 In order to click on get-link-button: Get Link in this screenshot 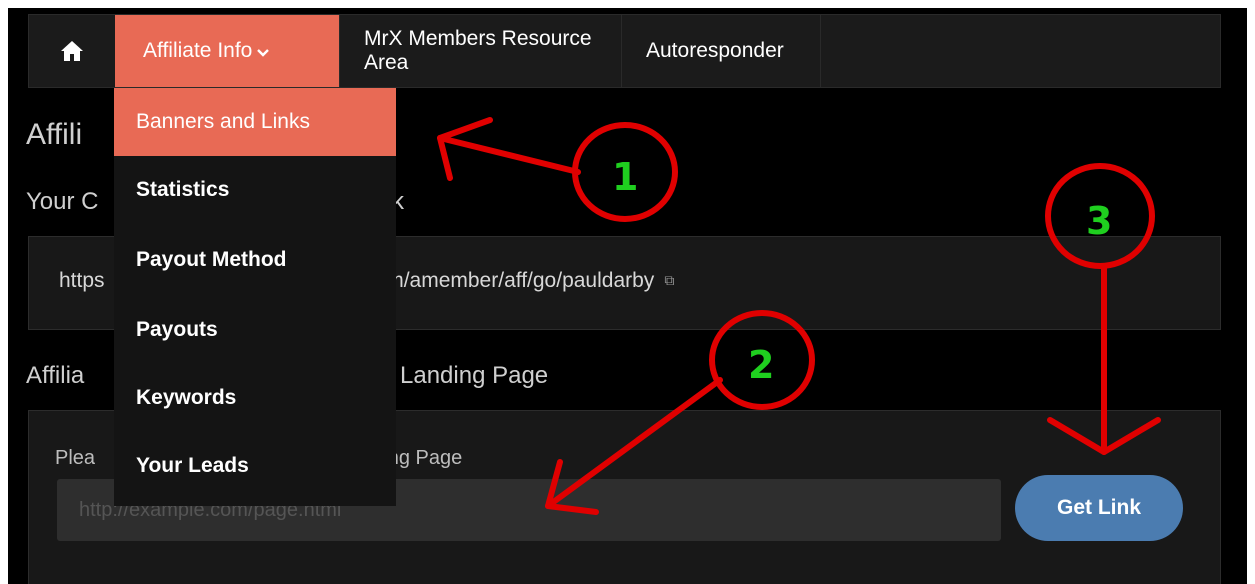, I will do `click(1099, 508)`.